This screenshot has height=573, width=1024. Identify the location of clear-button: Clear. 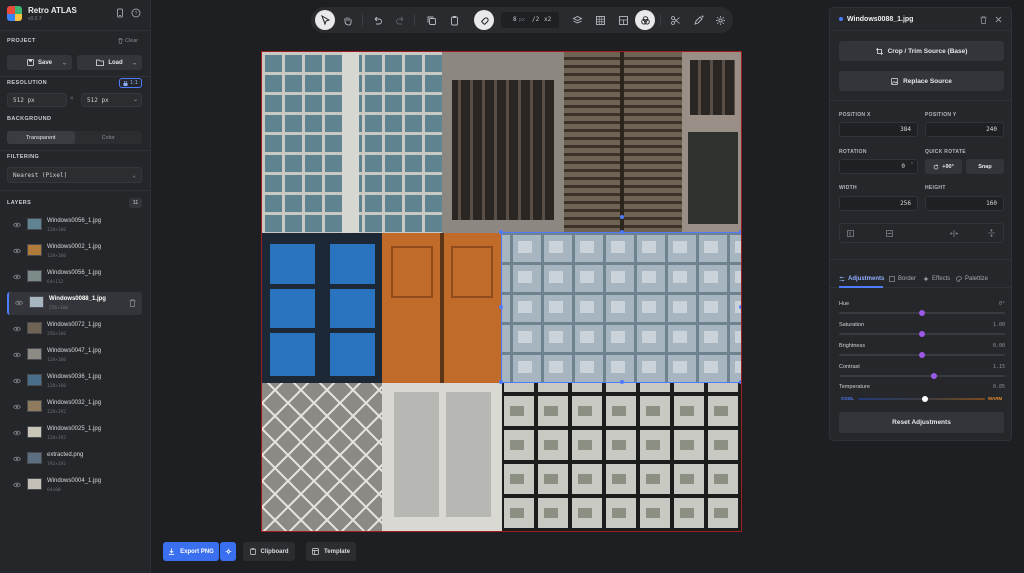
(128, 41).